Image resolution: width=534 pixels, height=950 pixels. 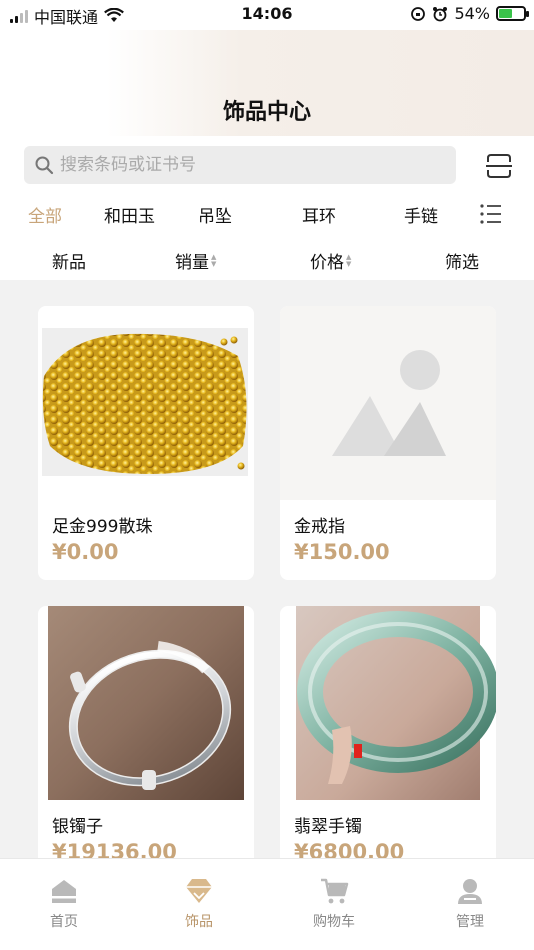 What do you see at coordinates (440, 13) in the screenshot?
I see `alarm-icon` at bounding box center [440, 13].